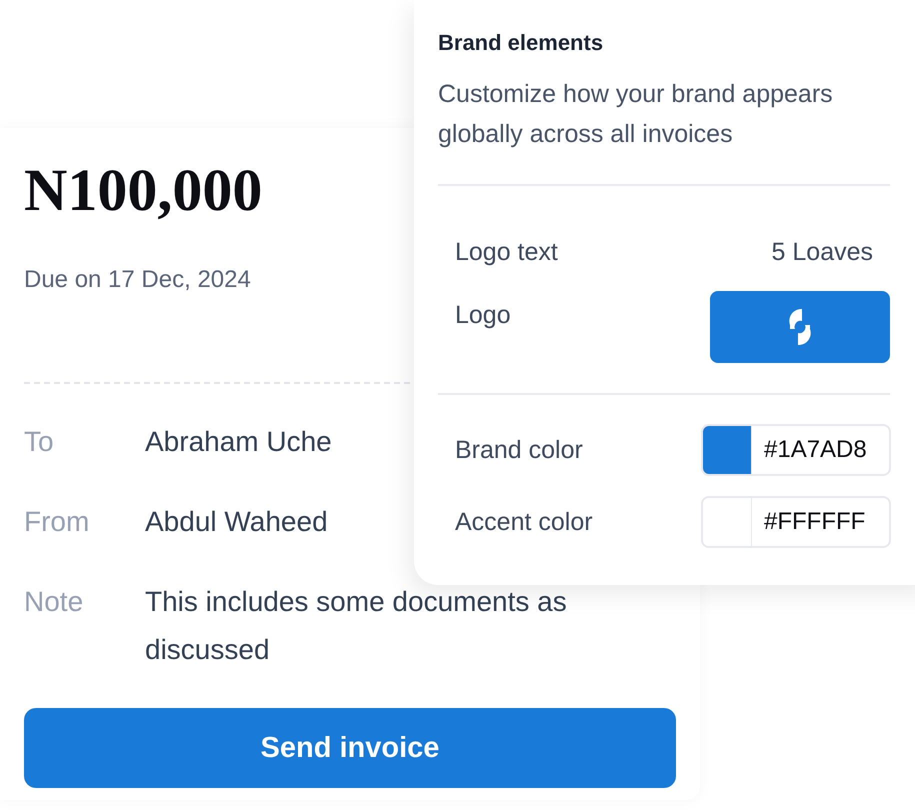 The width and height of the screenshot is (915, 810). Describe the element at coordinates (57, 522) in the screenshot. I see `field-label: From` at that location.